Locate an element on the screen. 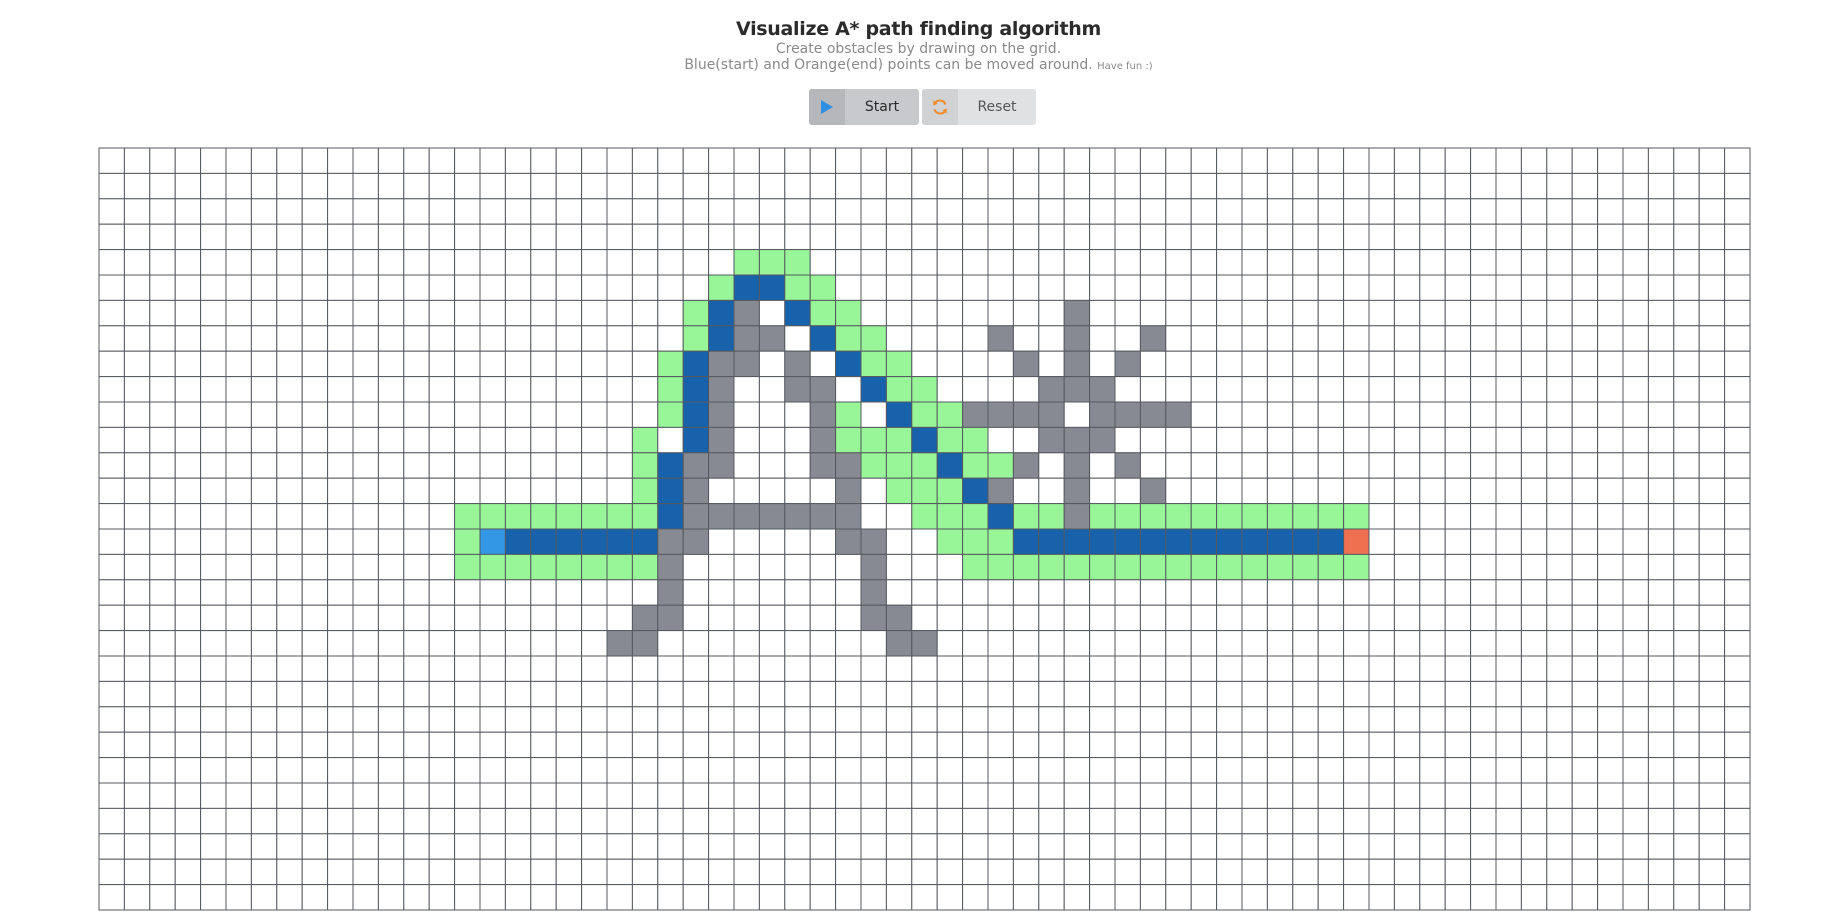  path-cell is located at coordinates (848, 364).